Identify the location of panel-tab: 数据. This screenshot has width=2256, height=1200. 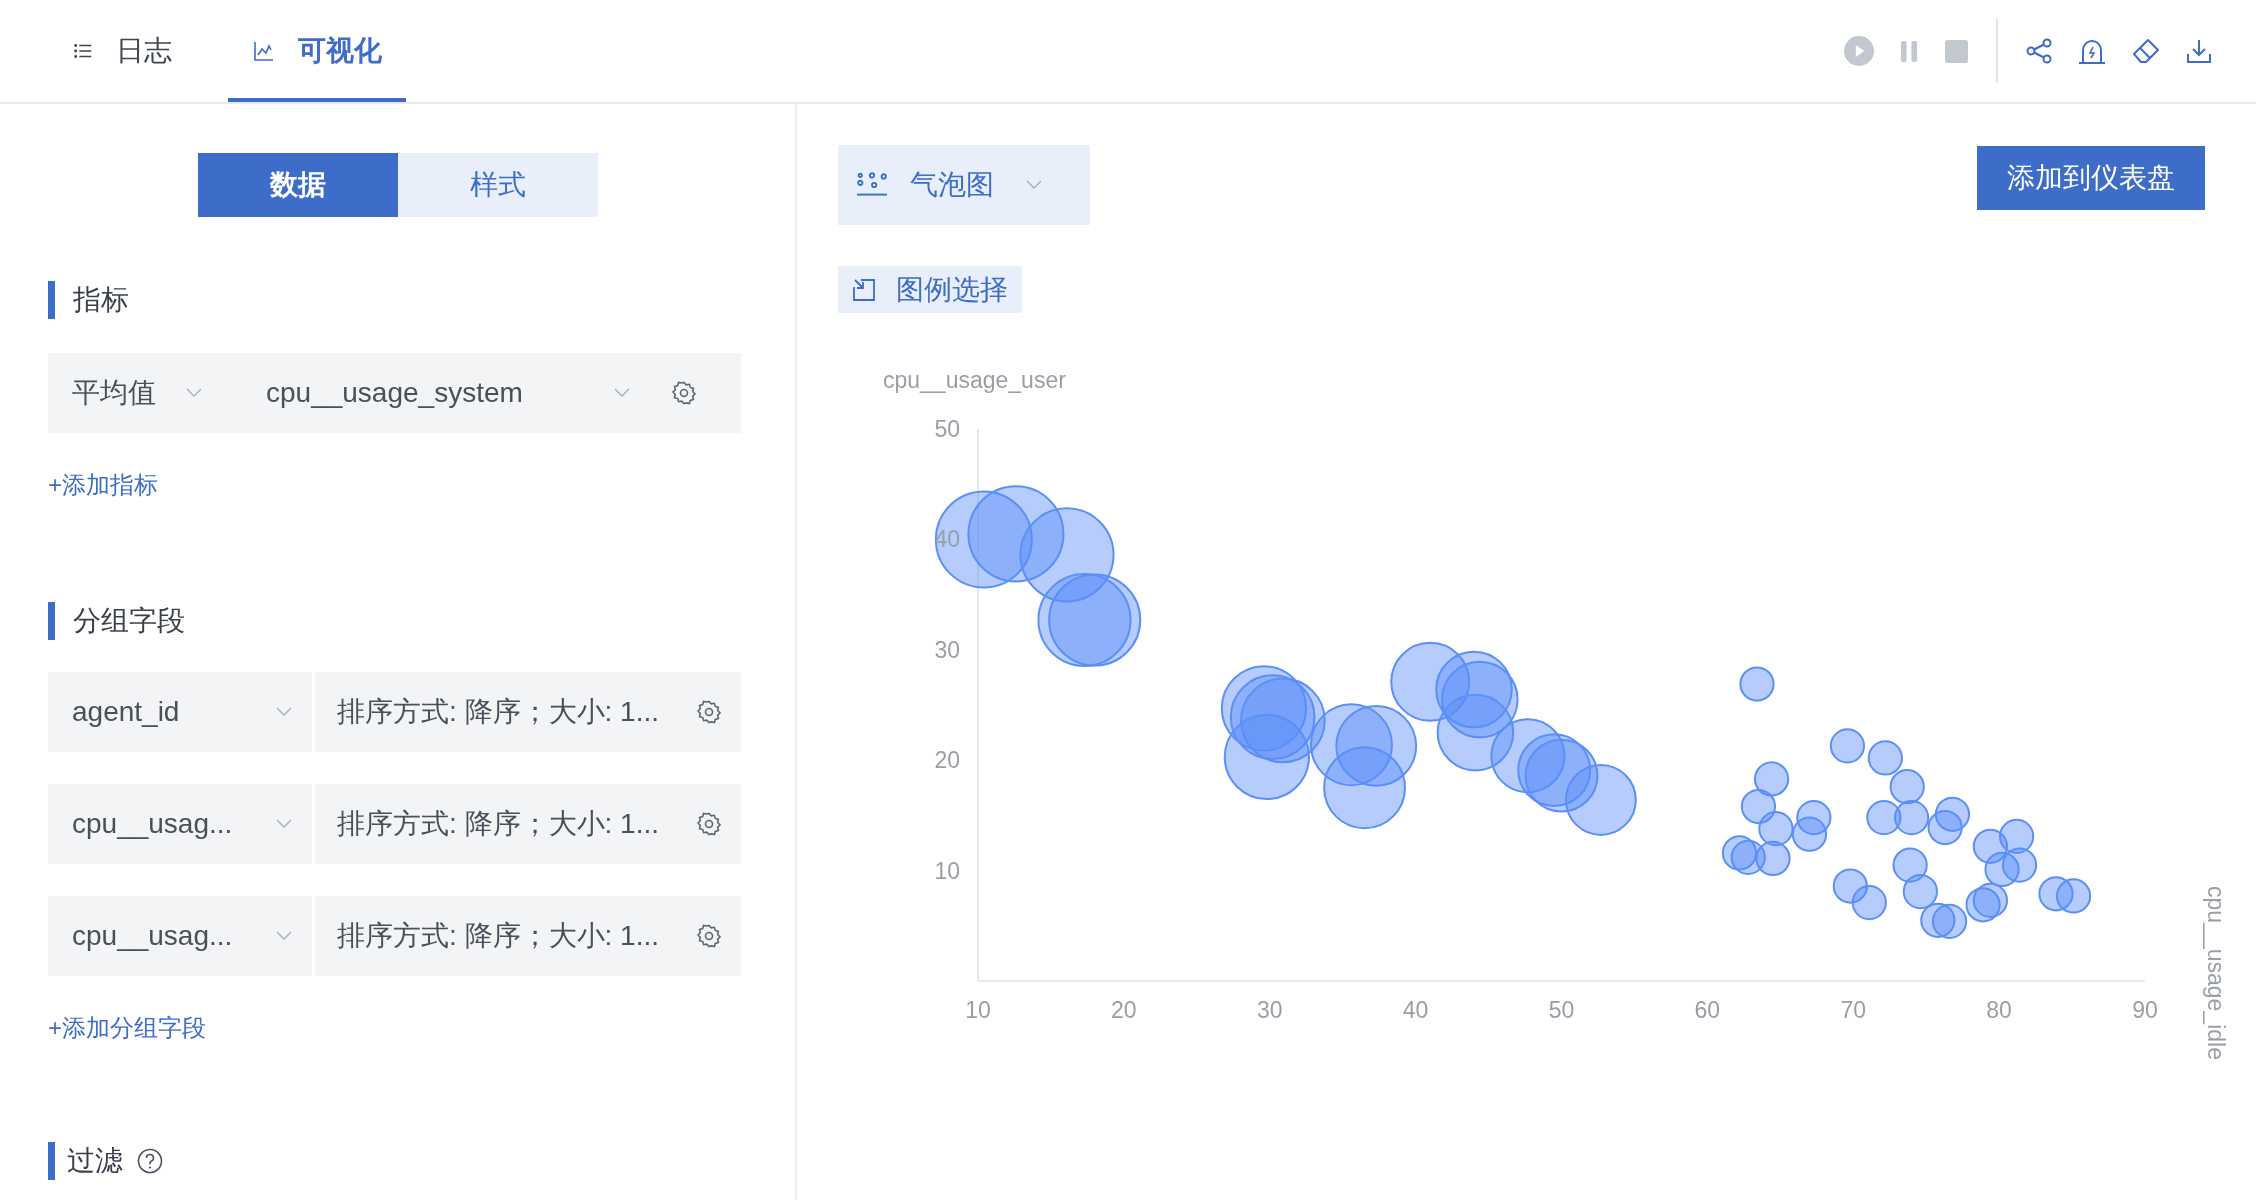
(297, 185).